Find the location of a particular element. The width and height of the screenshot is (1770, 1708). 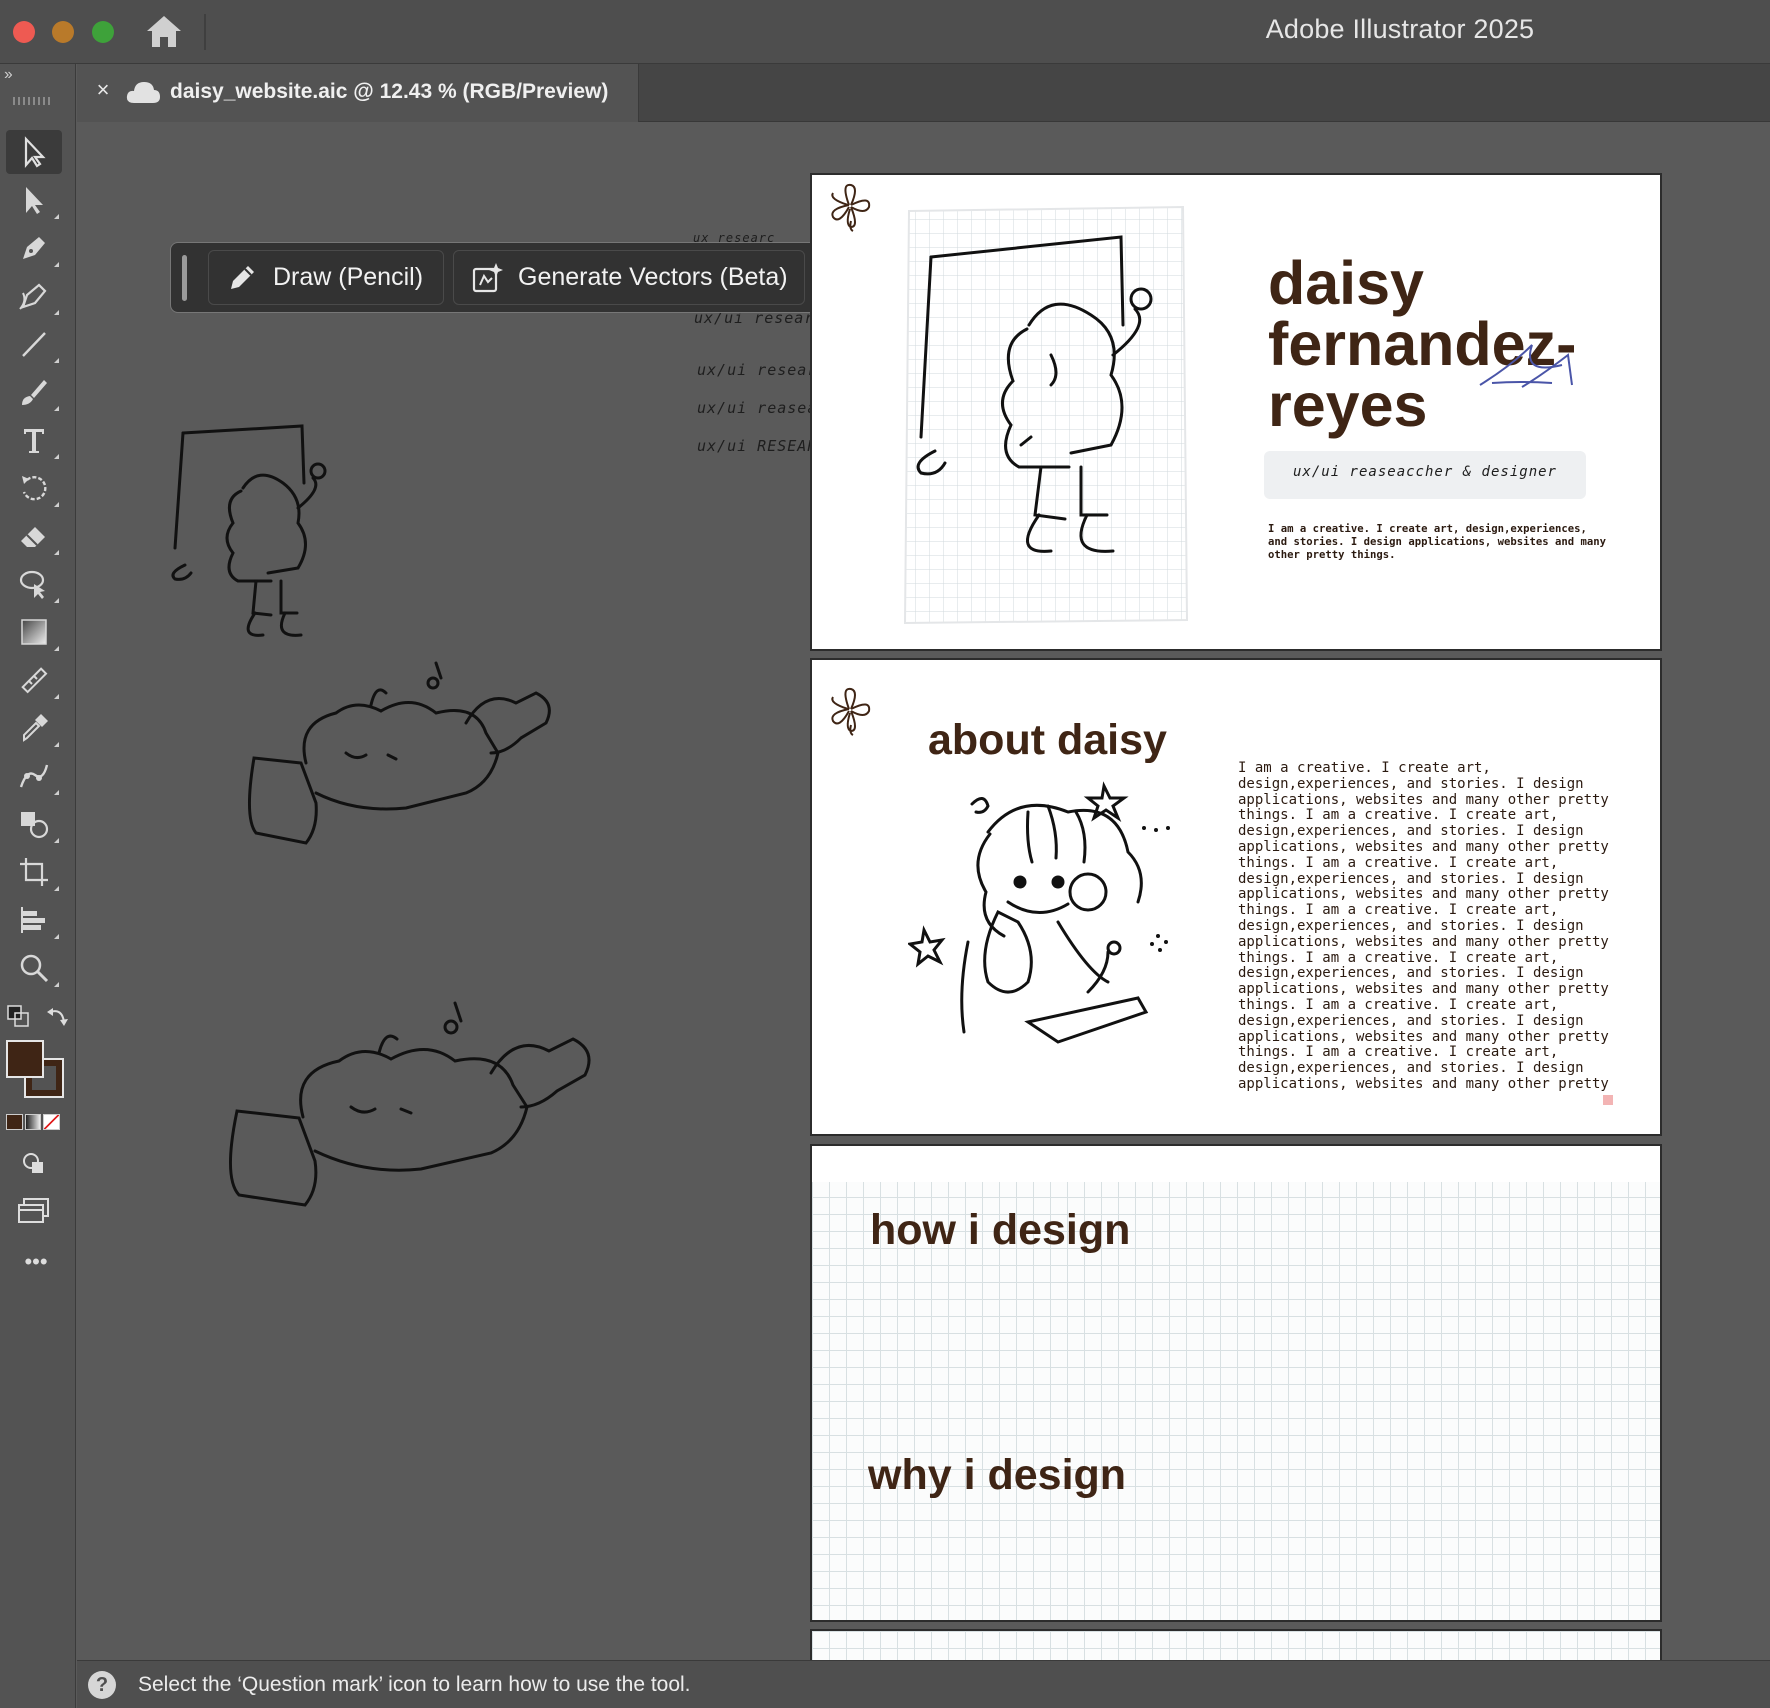

gradient-icon is located at coordinates (34, 632).